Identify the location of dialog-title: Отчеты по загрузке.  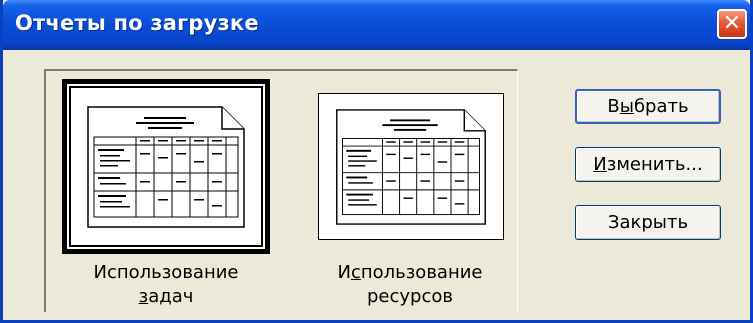
(137, 23).